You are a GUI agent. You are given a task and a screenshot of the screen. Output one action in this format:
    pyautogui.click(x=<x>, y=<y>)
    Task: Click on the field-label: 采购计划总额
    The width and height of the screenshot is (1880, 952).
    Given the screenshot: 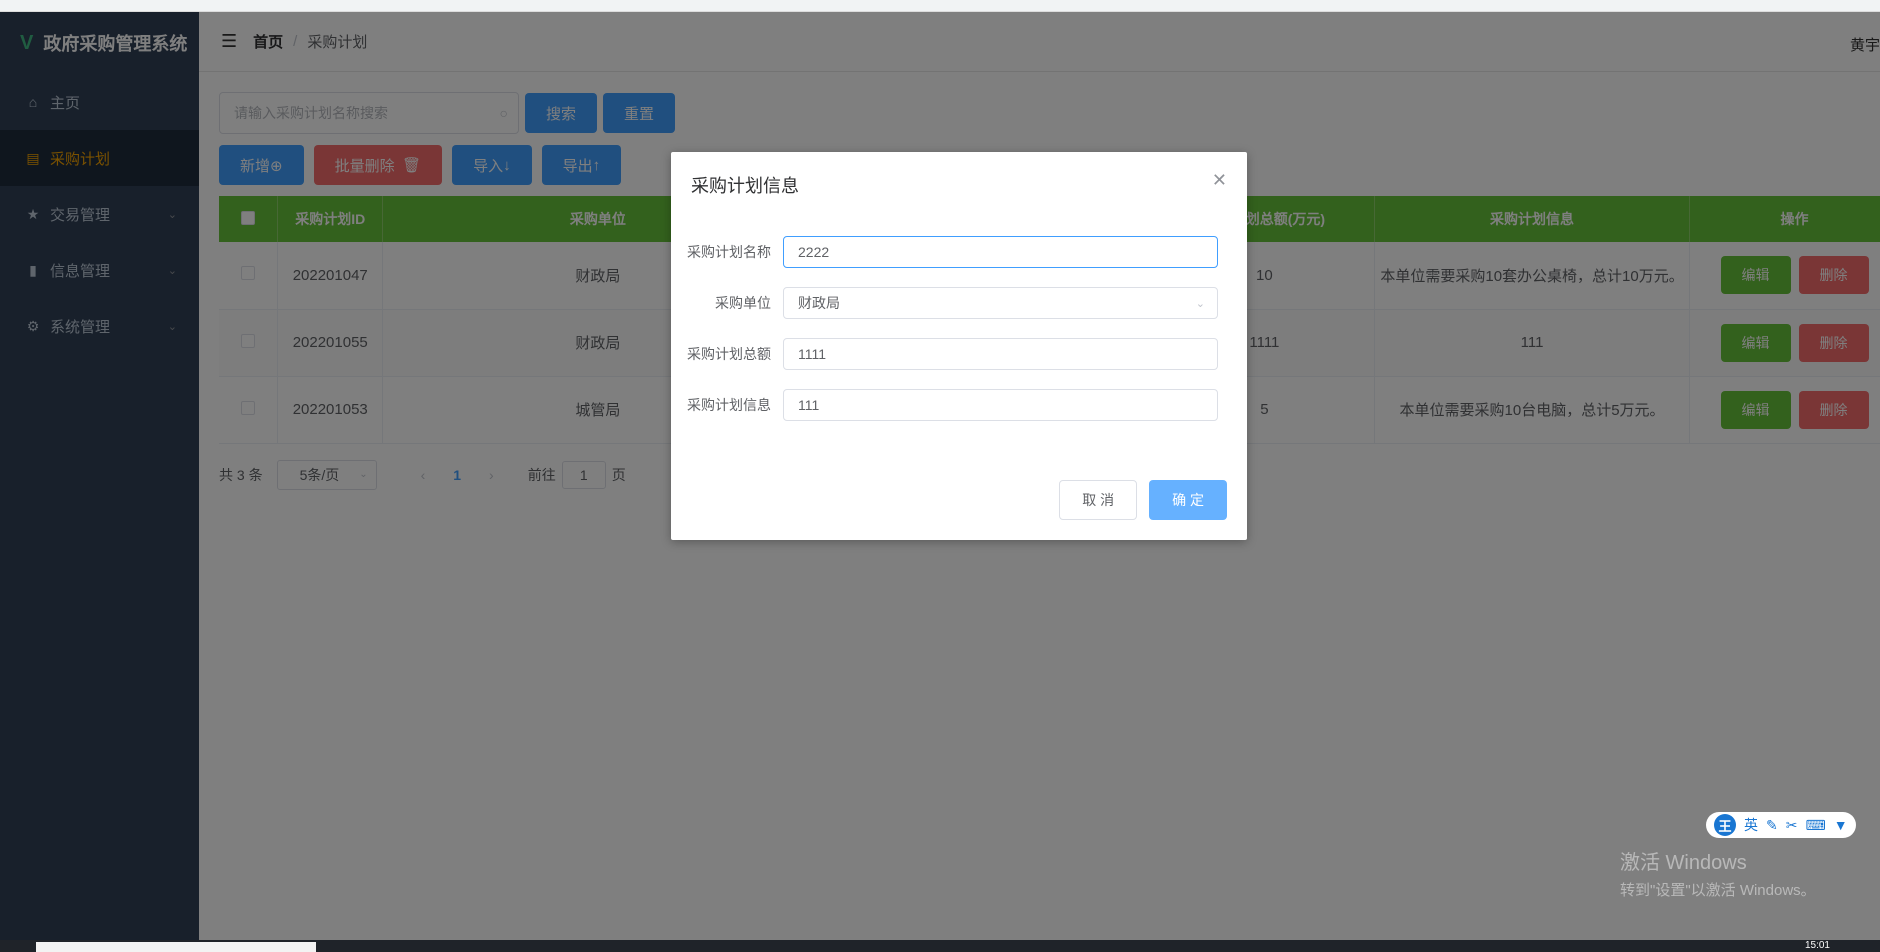 What is the action you would take?
    pyautogui.click(x=729, y=354)
    